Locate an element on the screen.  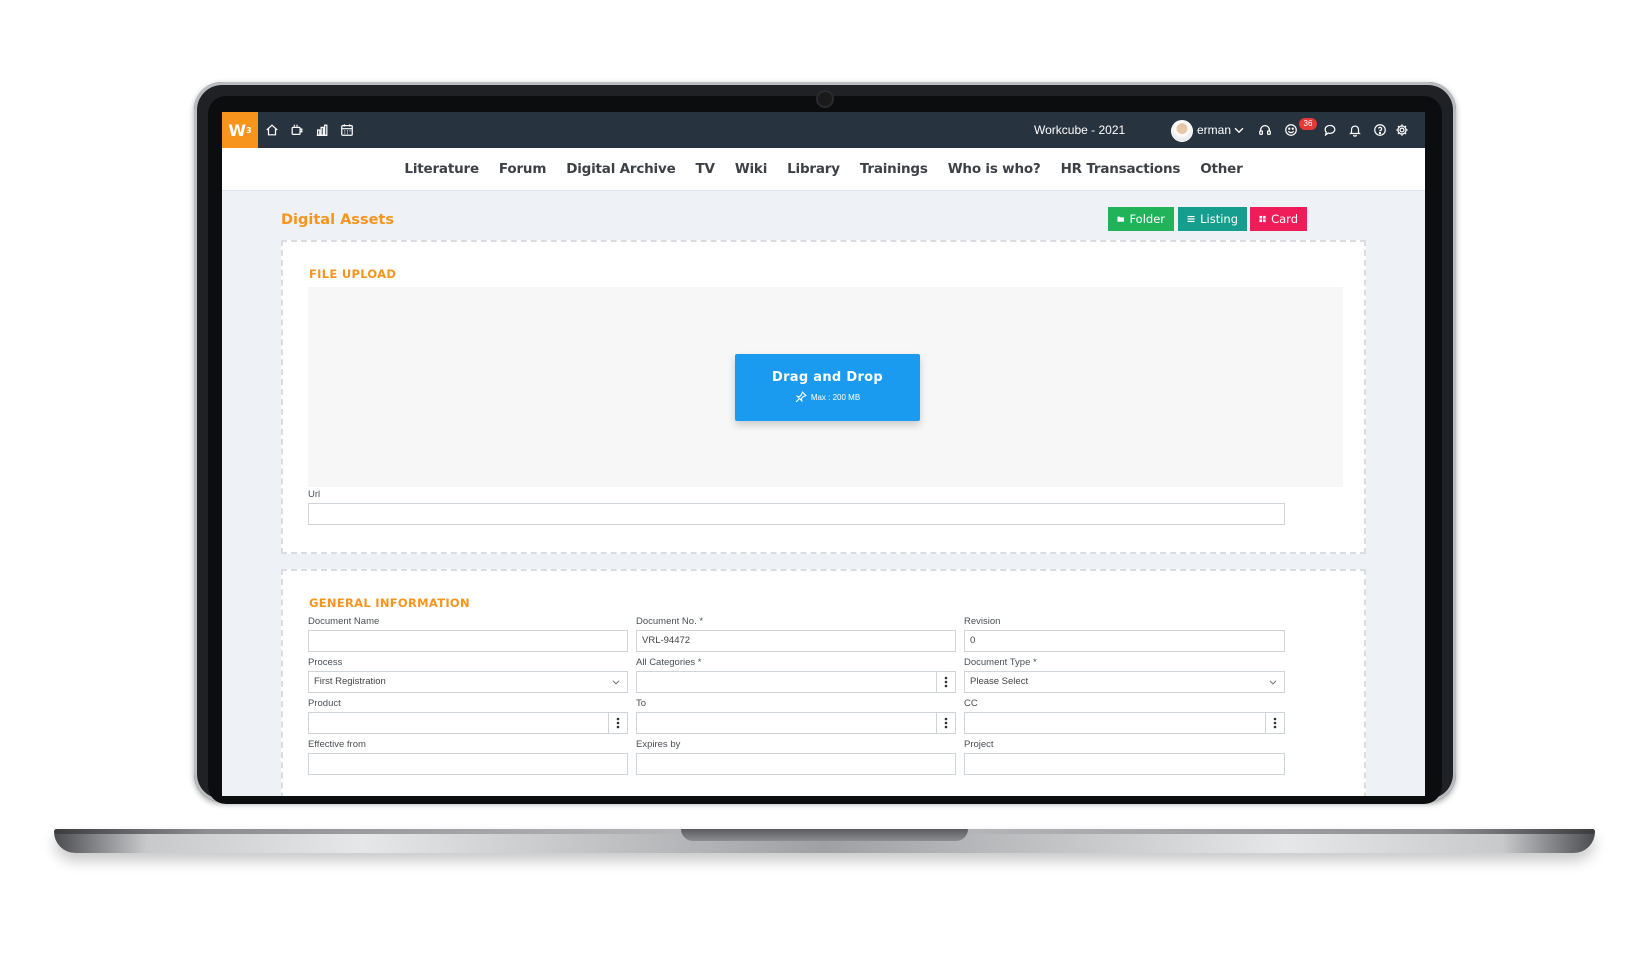
nav-item-tv: TV is located at coordinates (705, 169).